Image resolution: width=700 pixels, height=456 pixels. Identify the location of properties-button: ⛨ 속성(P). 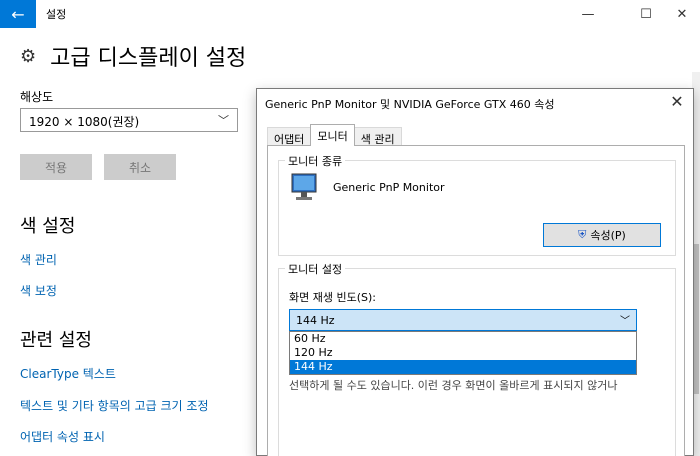
(602, 235).